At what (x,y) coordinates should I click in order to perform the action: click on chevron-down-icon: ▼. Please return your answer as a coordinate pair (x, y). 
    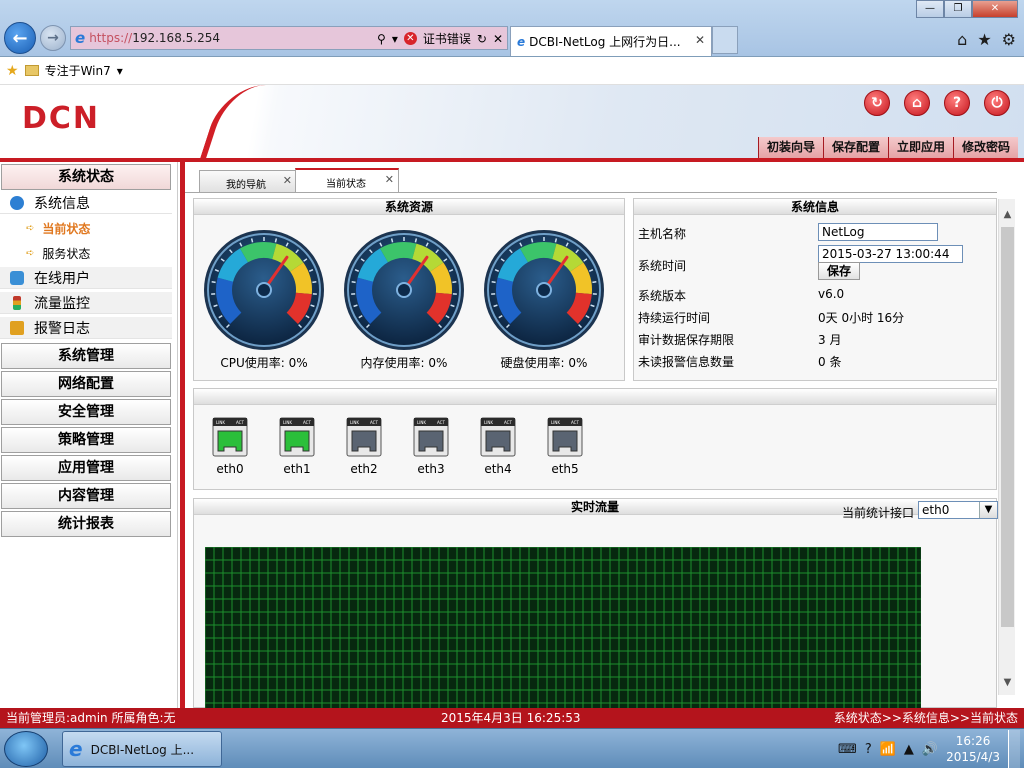
    Looking at the image, I should click on (988, 510).